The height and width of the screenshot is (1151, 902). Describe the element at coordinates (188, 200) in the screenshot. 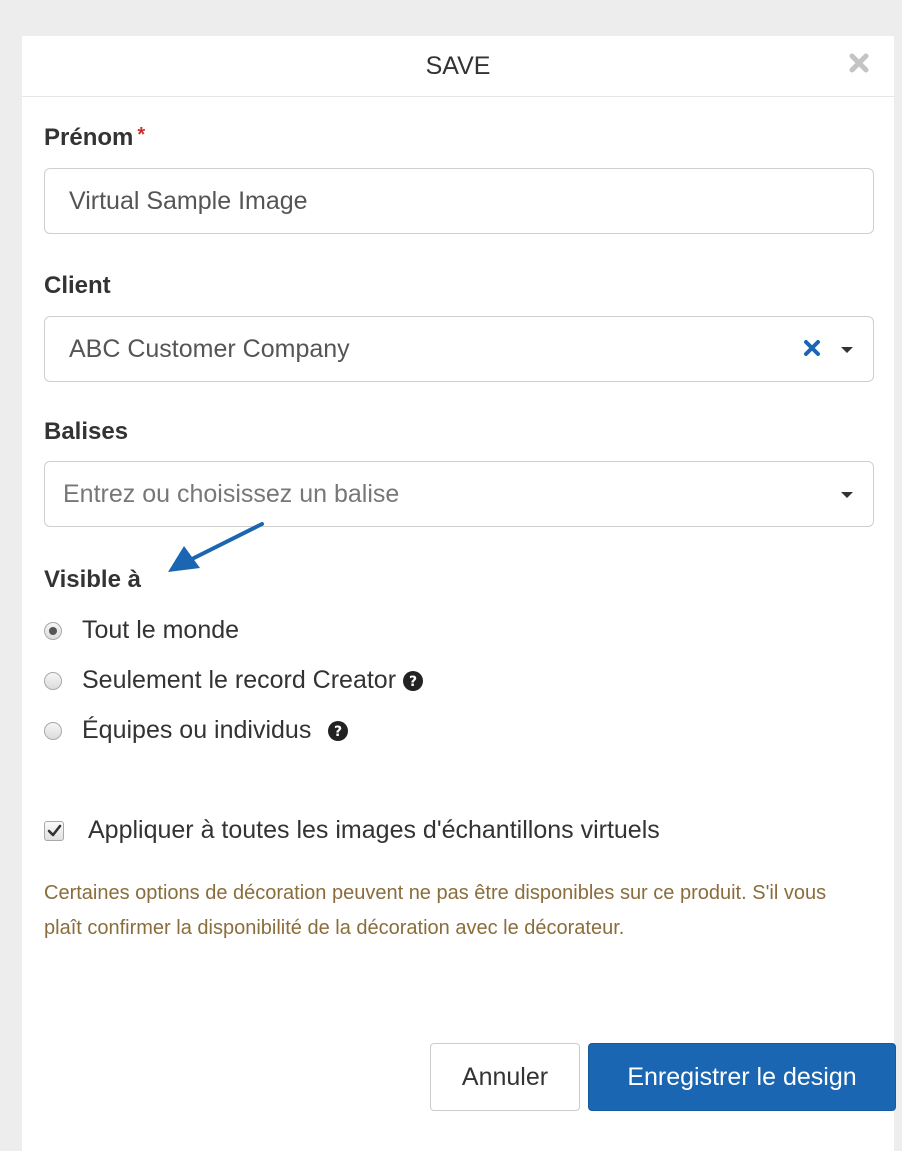

I see `prenom-value: Virtual Sample Image` at that location.